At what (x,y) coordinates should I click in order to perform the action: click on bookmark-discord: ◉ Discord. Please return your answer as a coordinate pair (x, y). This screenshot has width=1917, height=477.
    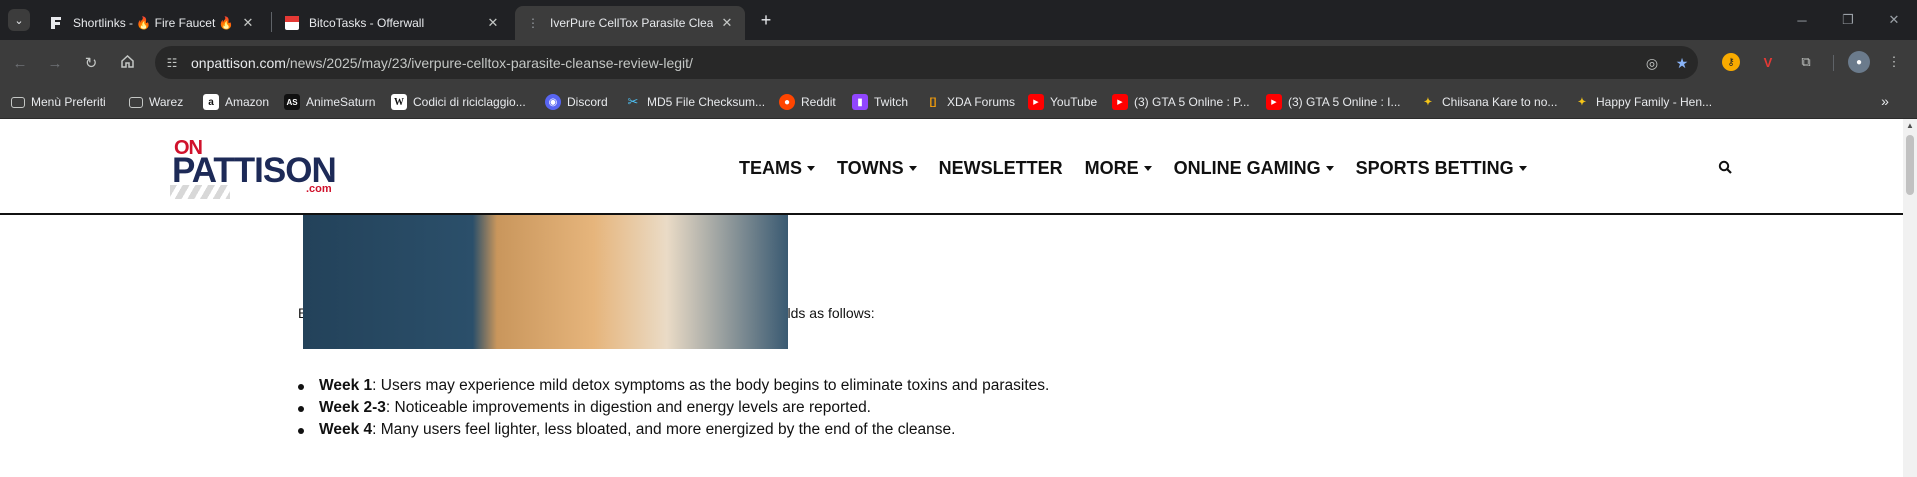
    Looking at the image, I should click on (576, 102).